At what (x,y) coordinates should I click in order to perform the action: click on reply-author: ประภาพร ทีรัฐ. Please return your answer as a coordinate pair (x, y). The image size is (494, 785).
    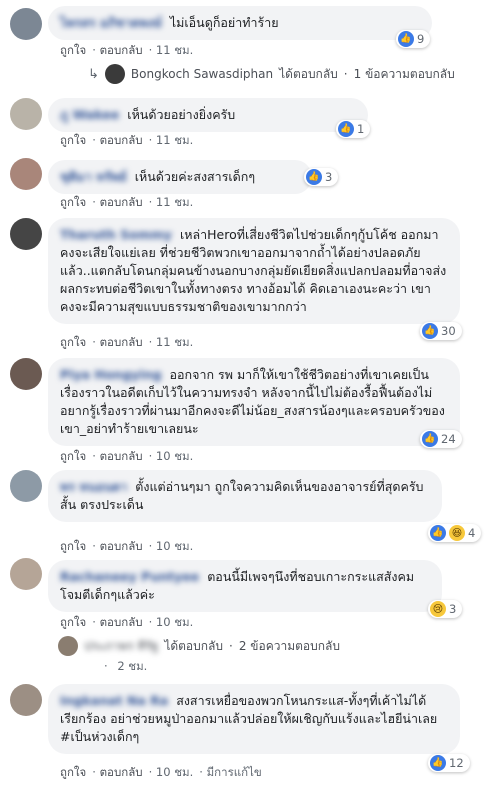
    Looking at the image, I should click on (121, 646).